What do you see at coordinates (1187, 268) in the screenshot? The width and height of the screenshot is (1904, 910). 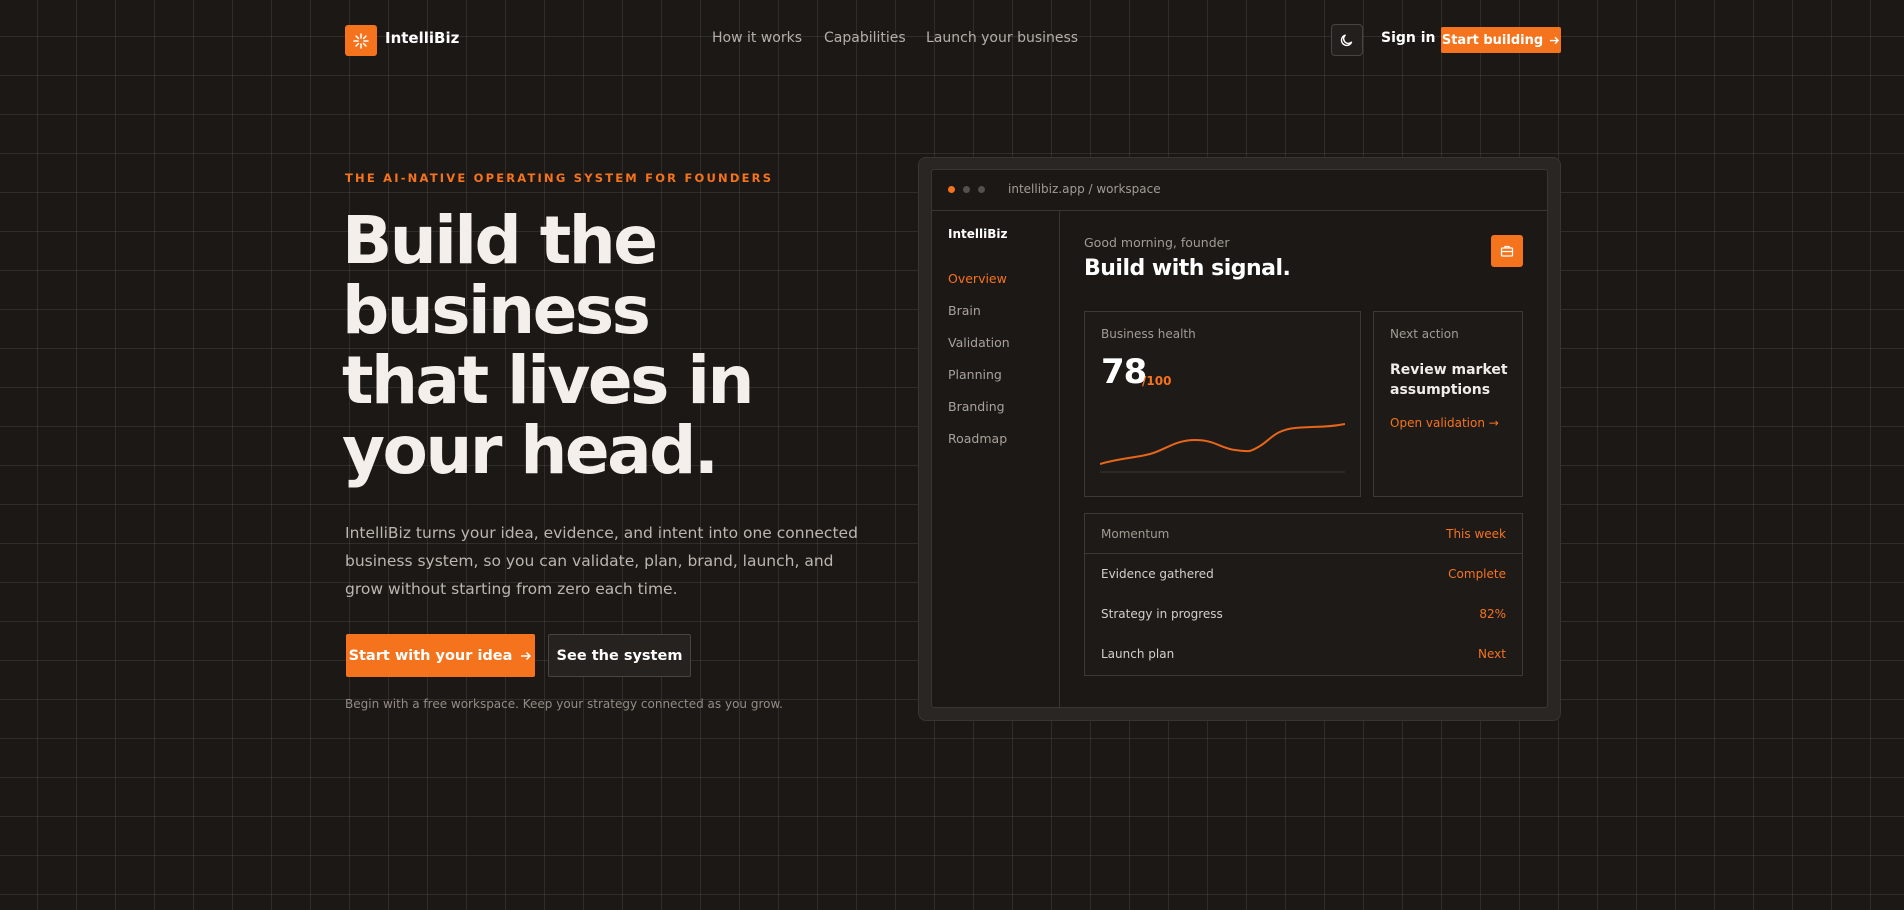 I see `workspace-title: Build with signal.` at bounding box center [1187, 268].